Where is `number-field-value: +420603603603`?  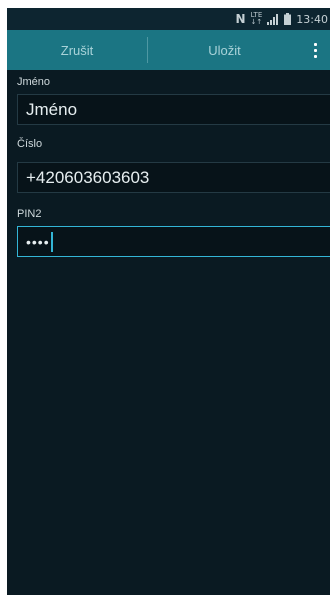
number-field-value: +420603603603 is located at coordinates (88, 177).